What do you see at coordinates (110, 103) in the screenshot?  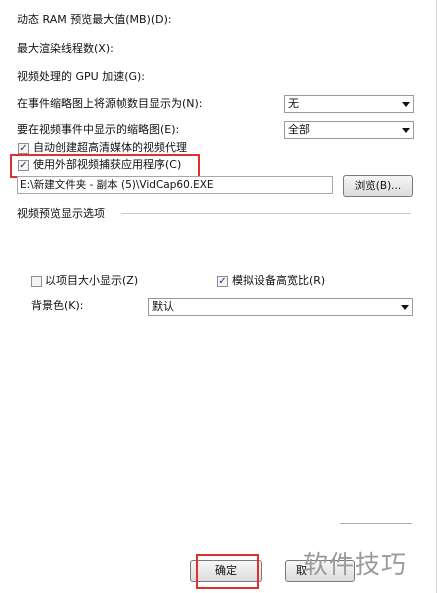 I see `thumb-frames-label: 在事件缩略图上将源帧数目显示为(N):` at bounding box center [110, 103].